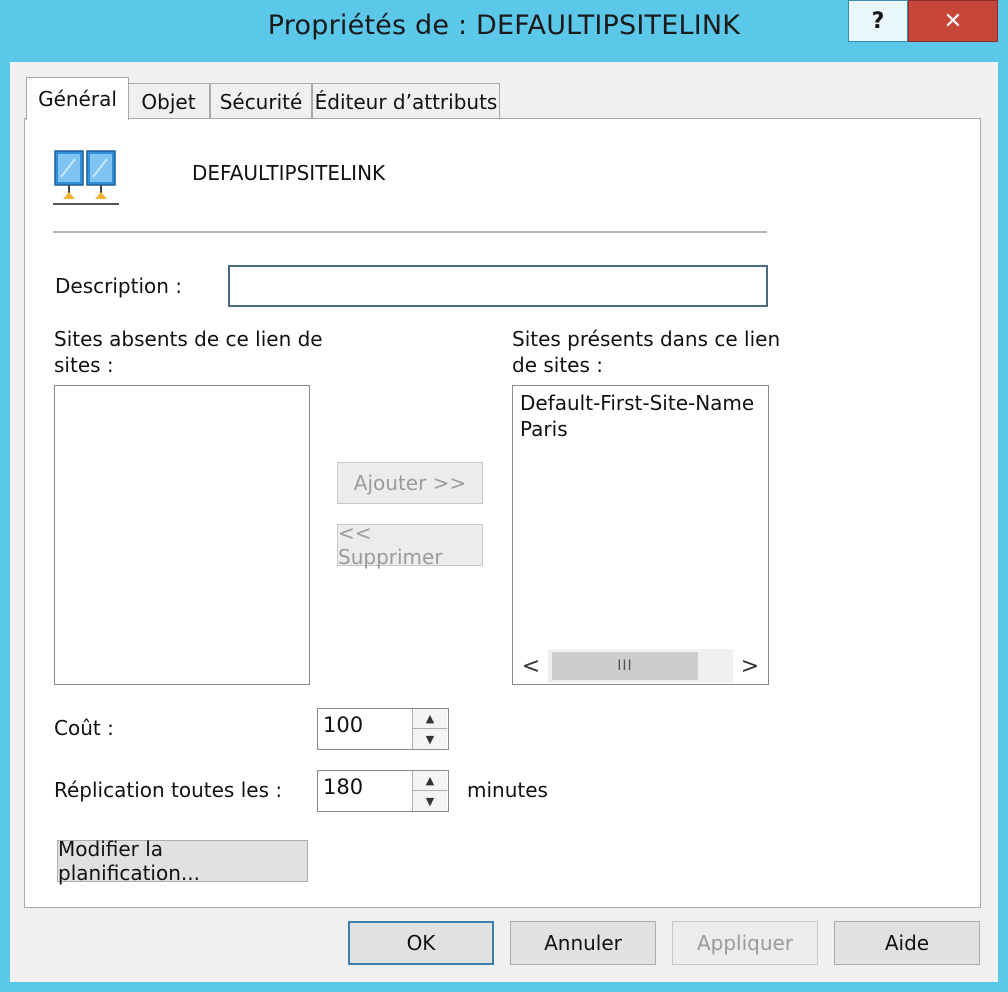 This screenshot has width=1008, height=992. Describe the element at coordinates (84, 365) in the screenshot. I see `absent-sites-label-line2: sites :` at that location.